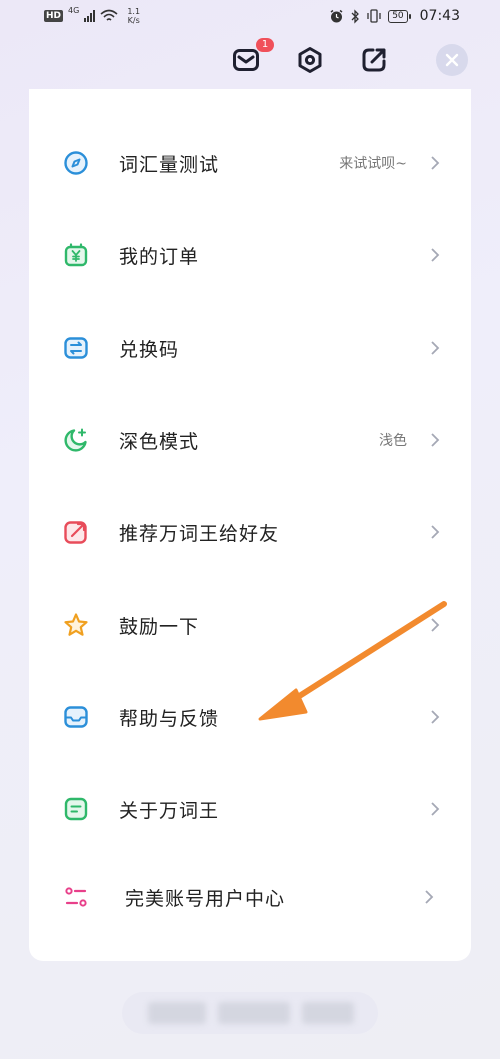 The image size is (500, 1059). What do you see at coordinates (109, 15) in the screenshot?
I see `wifi-icon` at bounding box center [109, 15].